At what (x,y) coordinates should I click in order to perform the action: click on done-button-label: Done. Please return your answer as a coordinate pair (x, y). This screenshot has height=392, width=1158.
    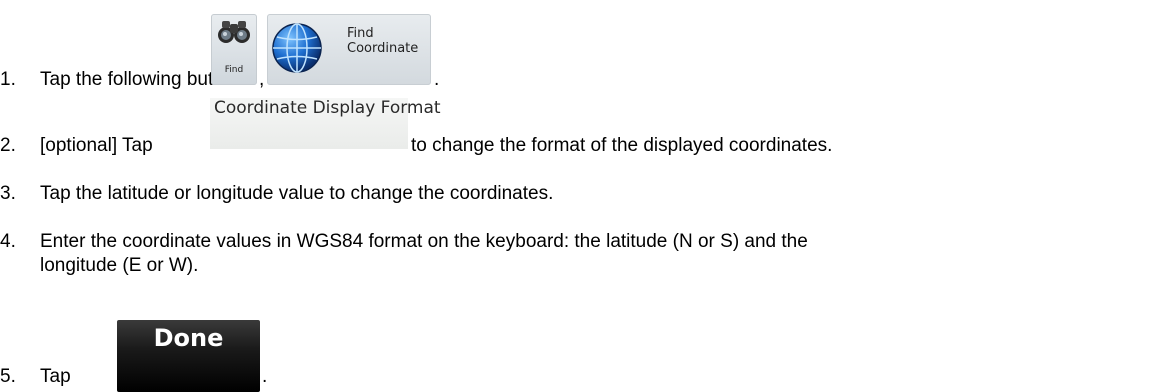
    Looking at the image, I should click on (188, 338).